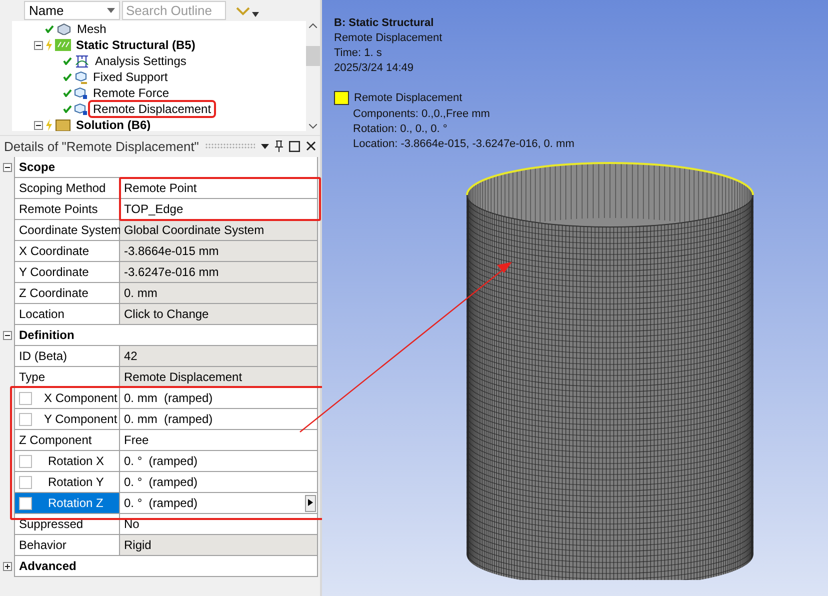 This screenshot has height=596, width=828. Describe the element at coordinates (141, 293) in the screenshot. I see `property-value: 0. mm` at that location.